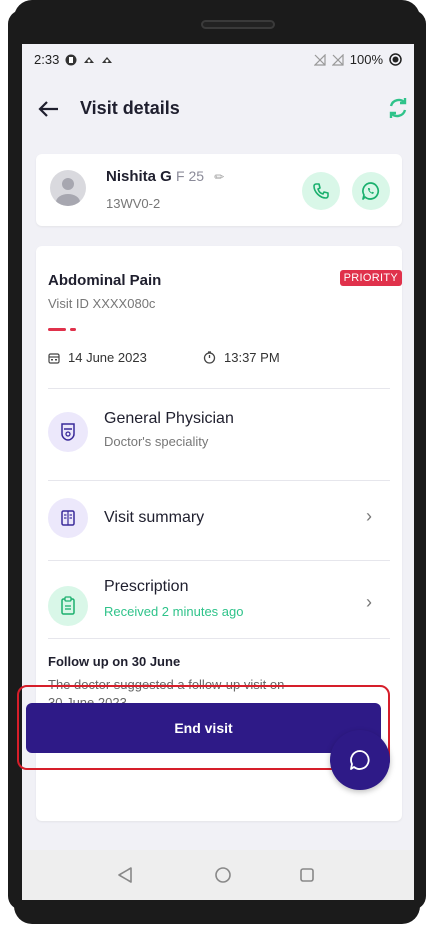  I want to click on page-title: Visit details, so click(130, 108).